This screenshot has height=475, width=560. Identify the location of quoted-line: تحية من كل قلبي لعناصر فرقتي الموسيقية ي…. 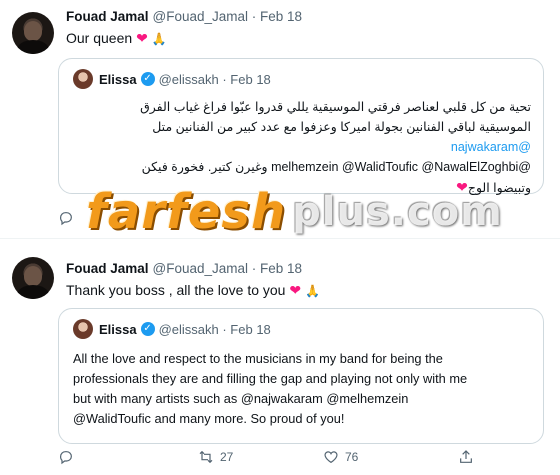
(335, 107).